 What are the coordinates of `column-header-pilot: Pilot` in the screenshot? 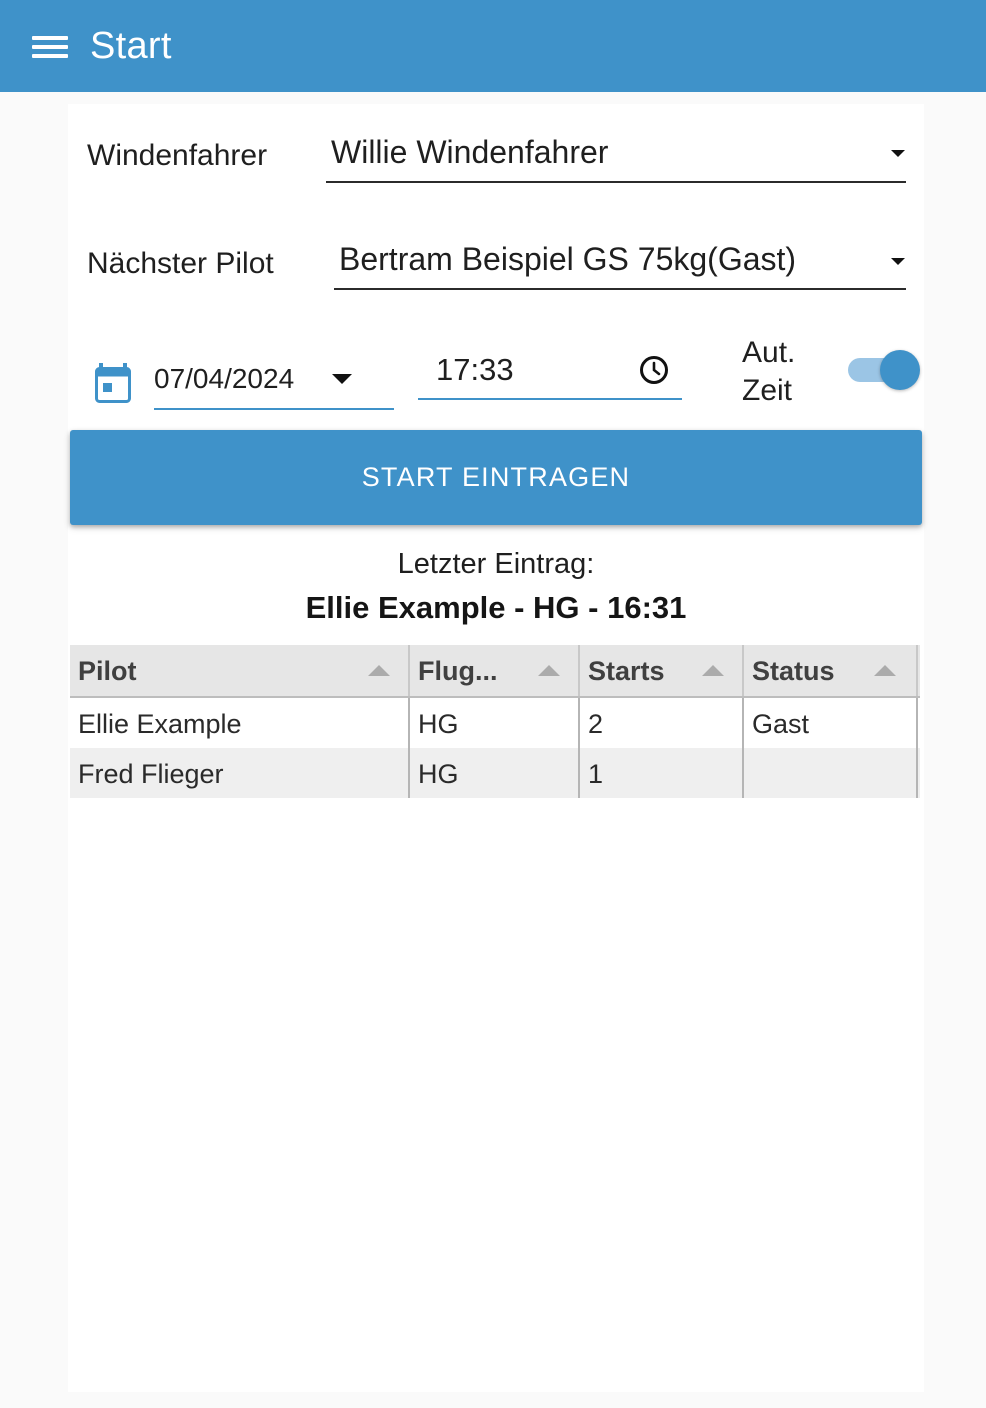 It's located at (240, 670).